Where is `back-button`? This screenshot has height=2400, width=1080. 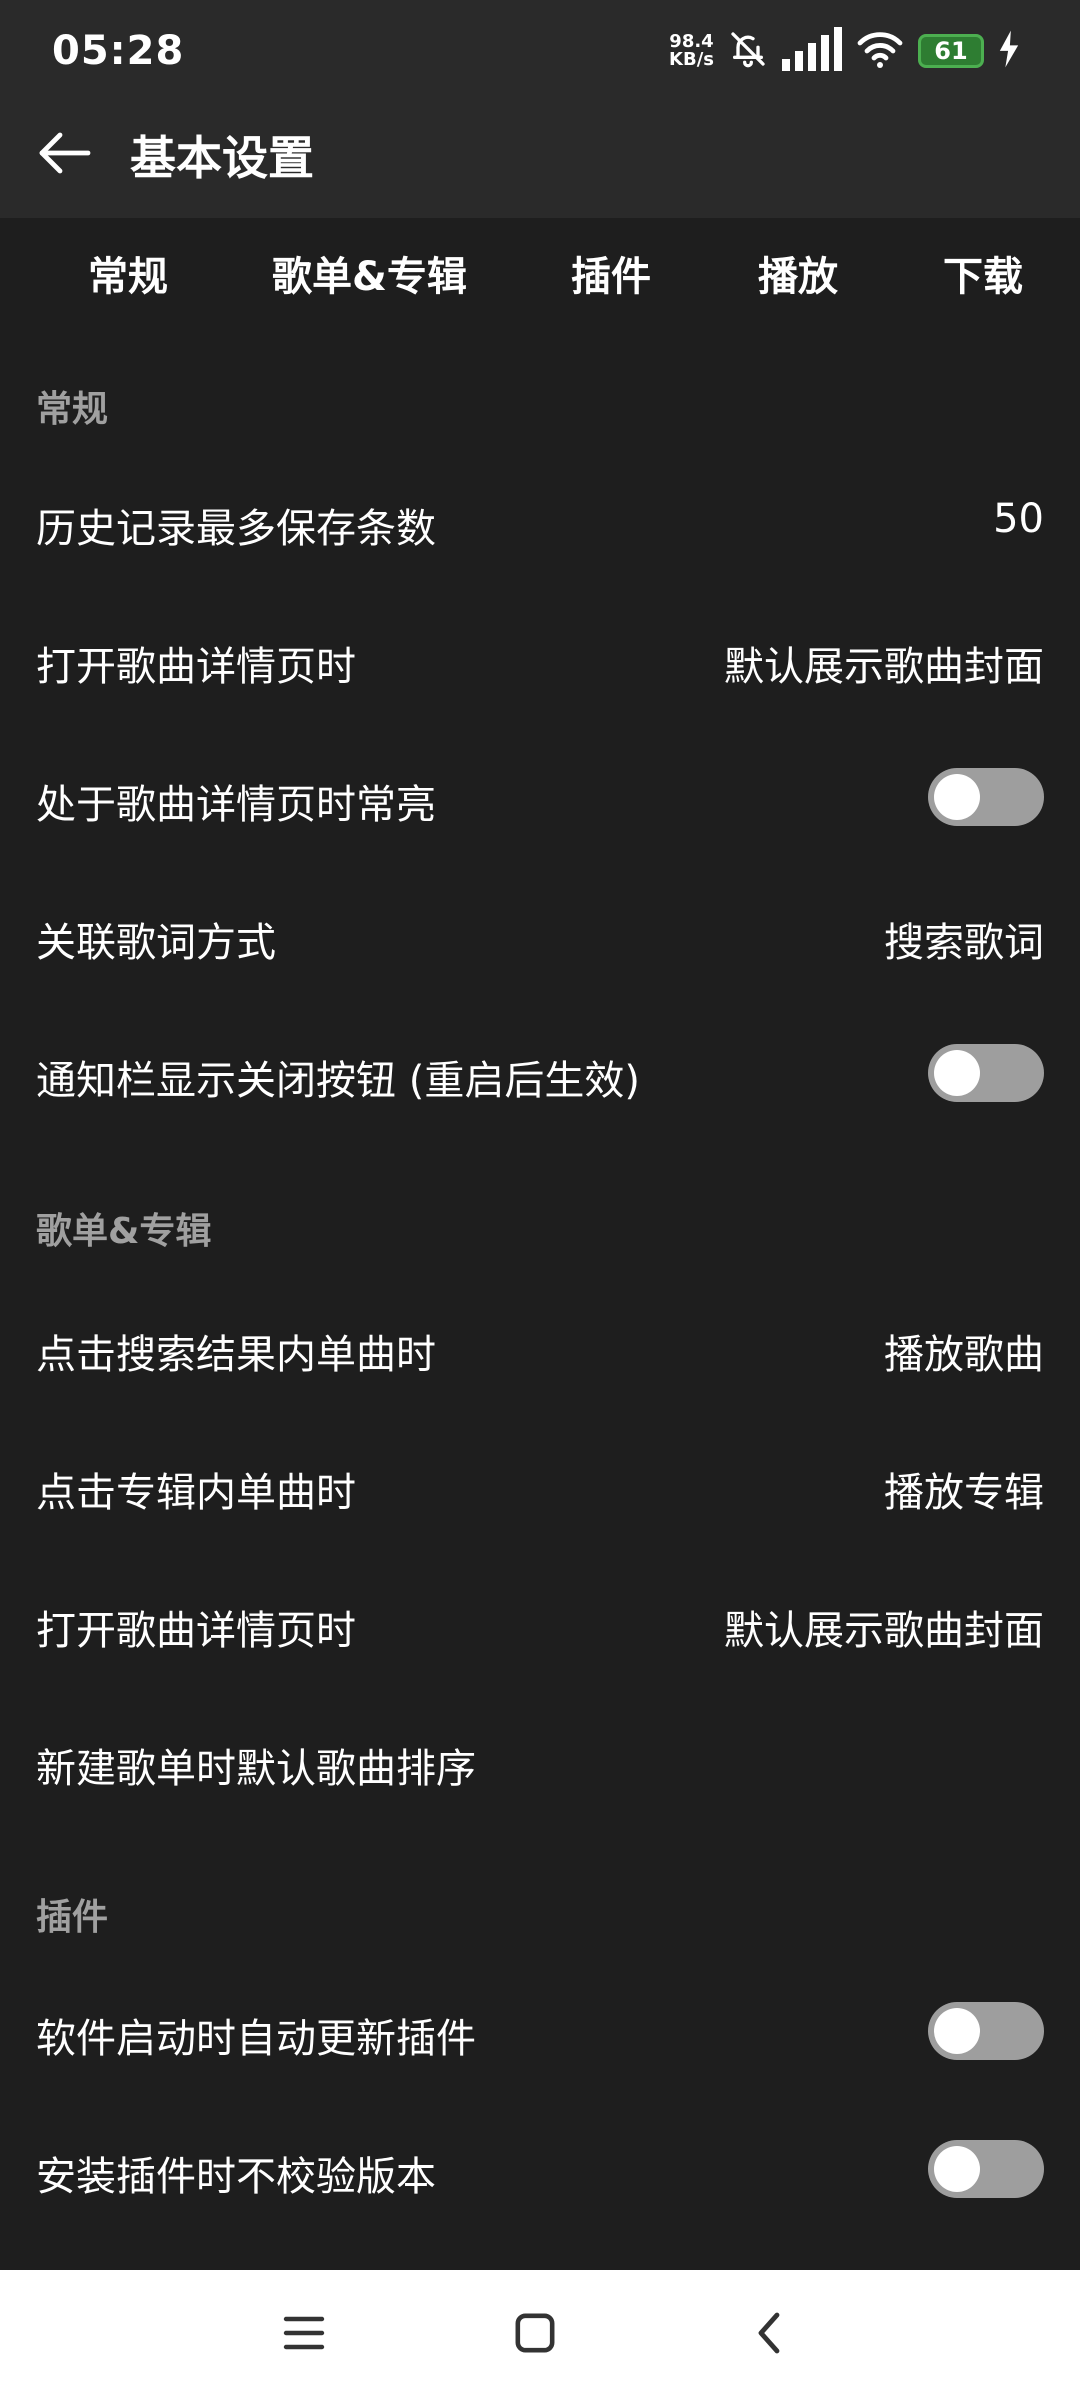
back-button is located at coordinates (65, 155).